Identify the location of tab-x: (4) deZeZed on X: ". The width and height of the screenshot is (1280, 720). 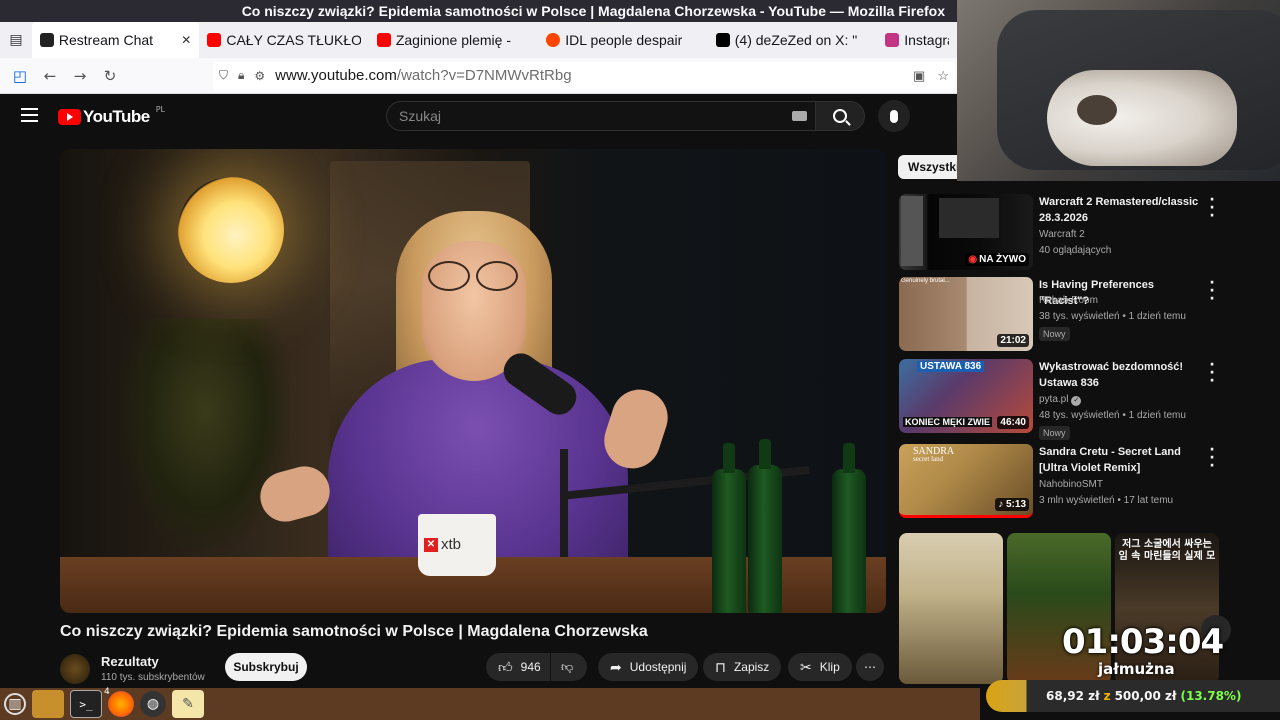
(792, 40).